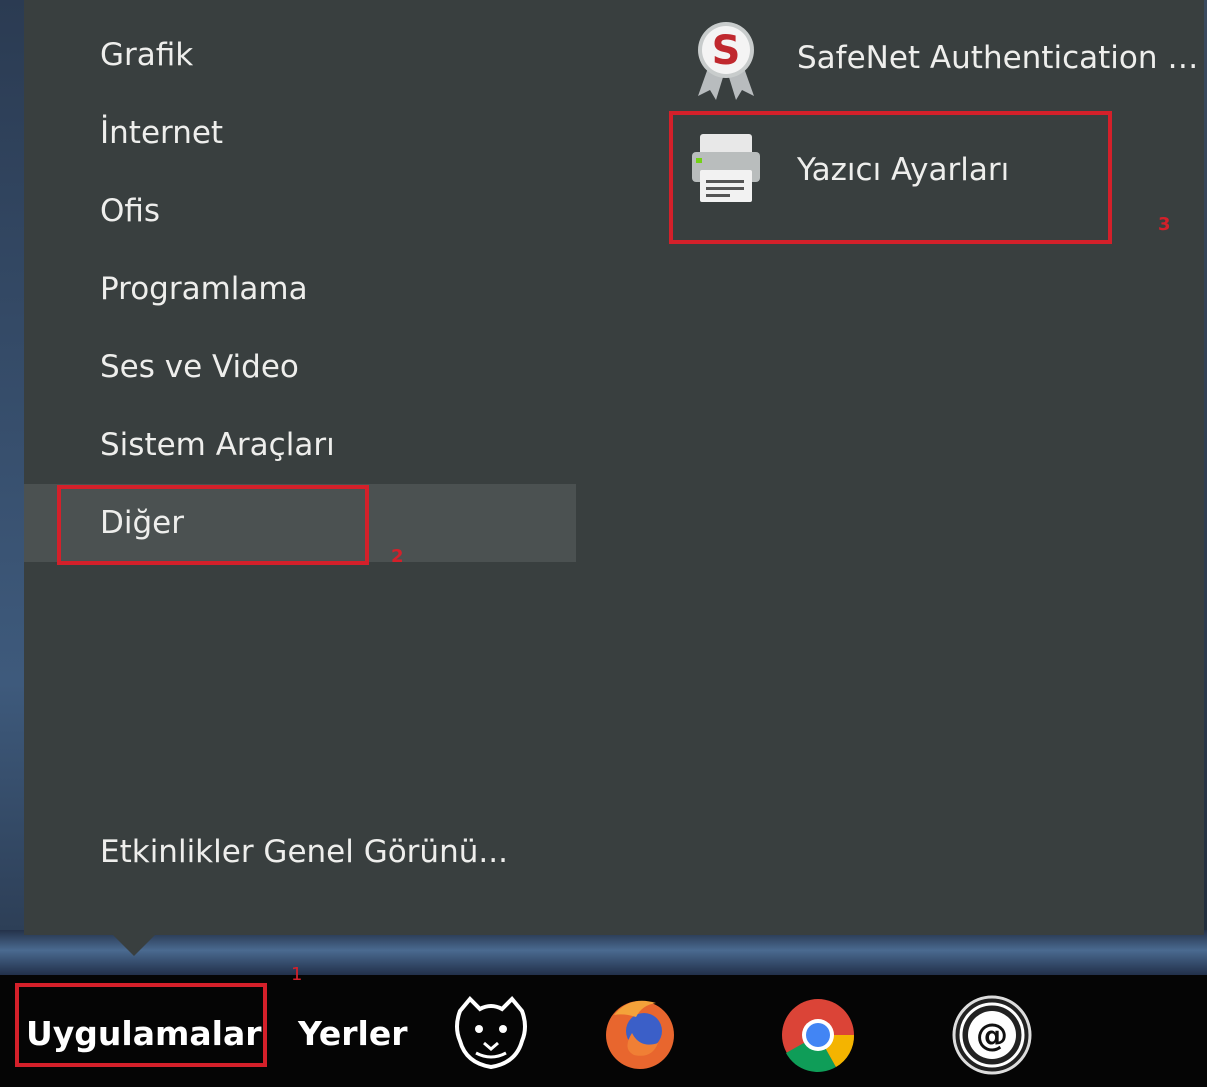 The width and height of the screenshot is (1207, 1087). I want to click on email-icon: @, so click(992, 1035).